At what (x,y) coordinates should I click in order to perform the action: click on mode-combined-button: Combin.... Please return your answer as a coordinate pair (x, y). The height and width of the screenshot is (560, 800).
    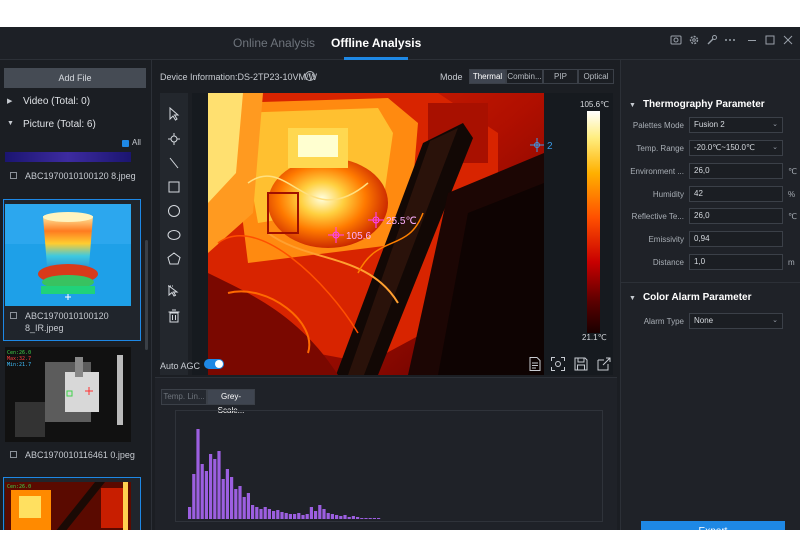
    Looking at the image, I should click on (524, 76).